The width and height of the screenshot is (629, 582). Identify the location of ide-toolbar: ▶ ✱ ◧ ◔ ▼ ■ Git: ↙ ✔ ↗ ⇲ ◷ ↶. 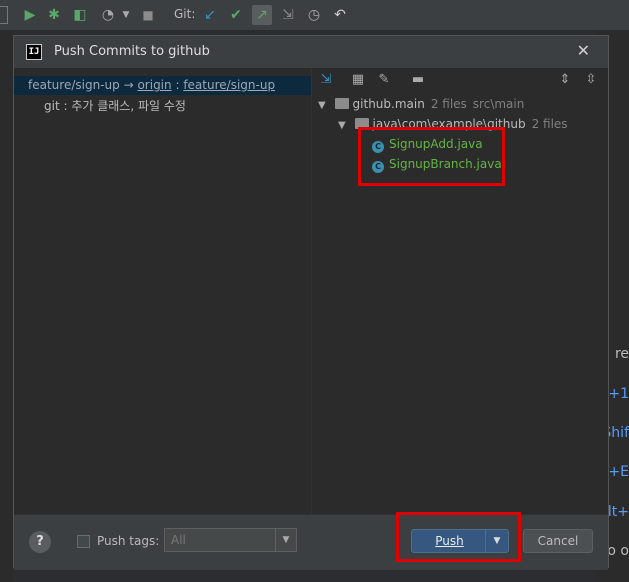
(314, 15).